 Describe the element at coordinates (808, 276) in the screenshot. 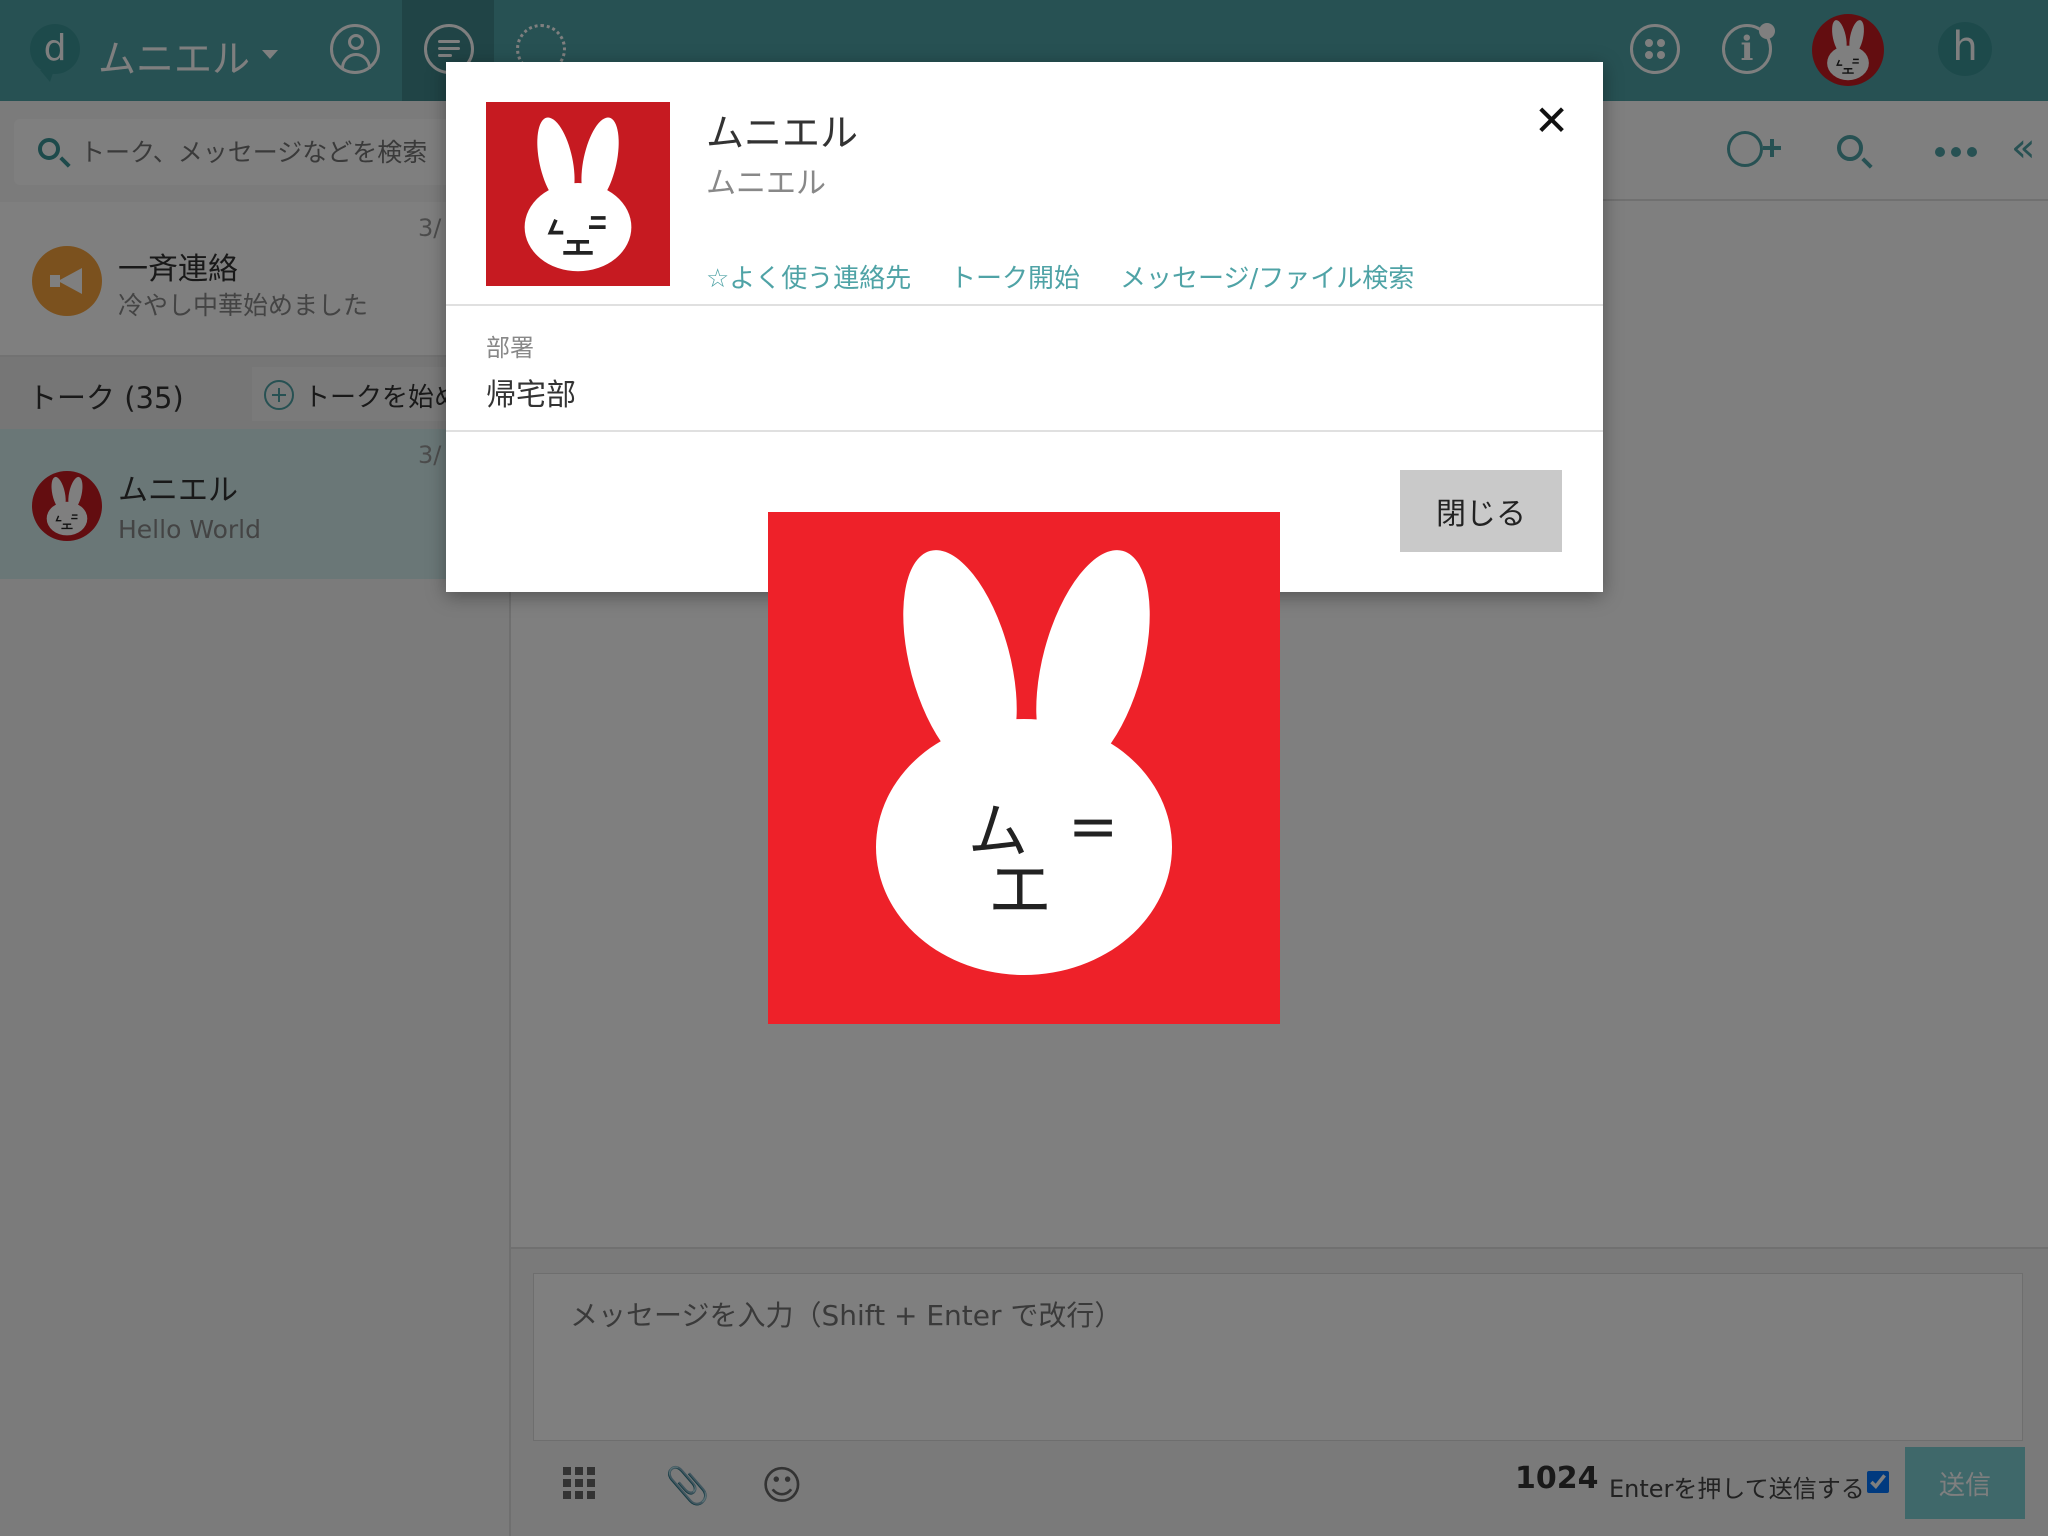

I see `favorite-contact-link: ☆よく使う連絡先` at that location.